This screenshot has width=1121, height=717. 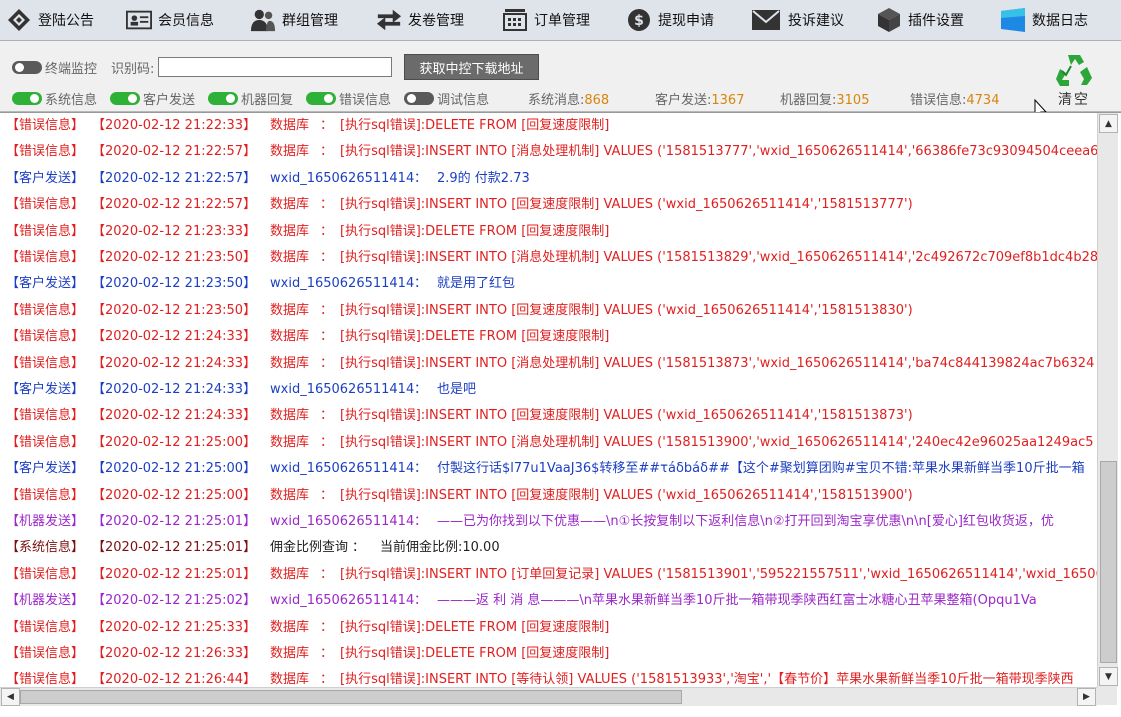 I want to click on menu-item-member-info: 会员信息, so click(x=170, y=20).